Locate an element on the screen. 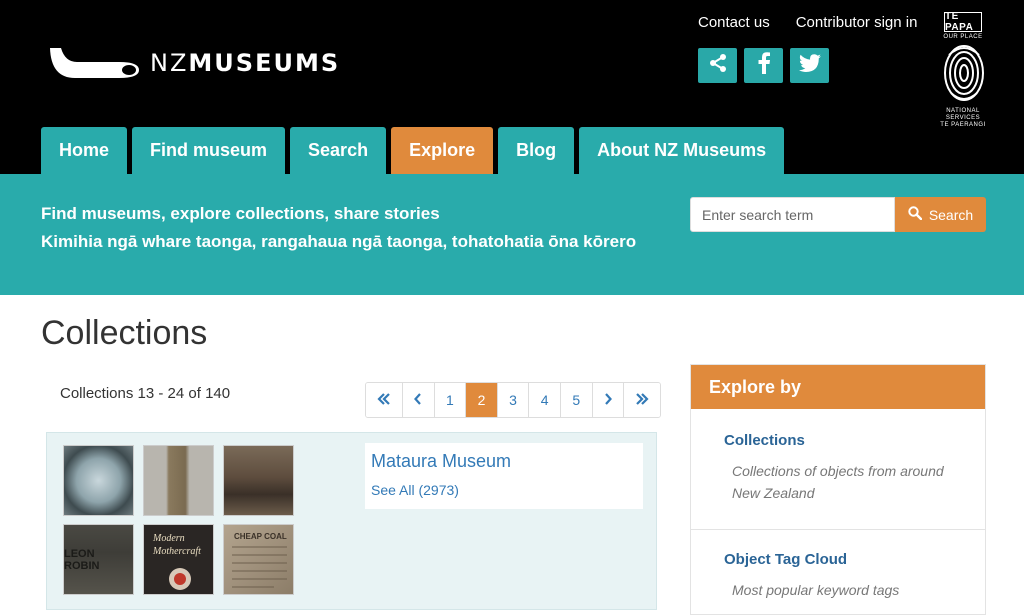 The width and height of the screenshot is (1024, 615). page-title: Collections is located at coordinates (124, 333).